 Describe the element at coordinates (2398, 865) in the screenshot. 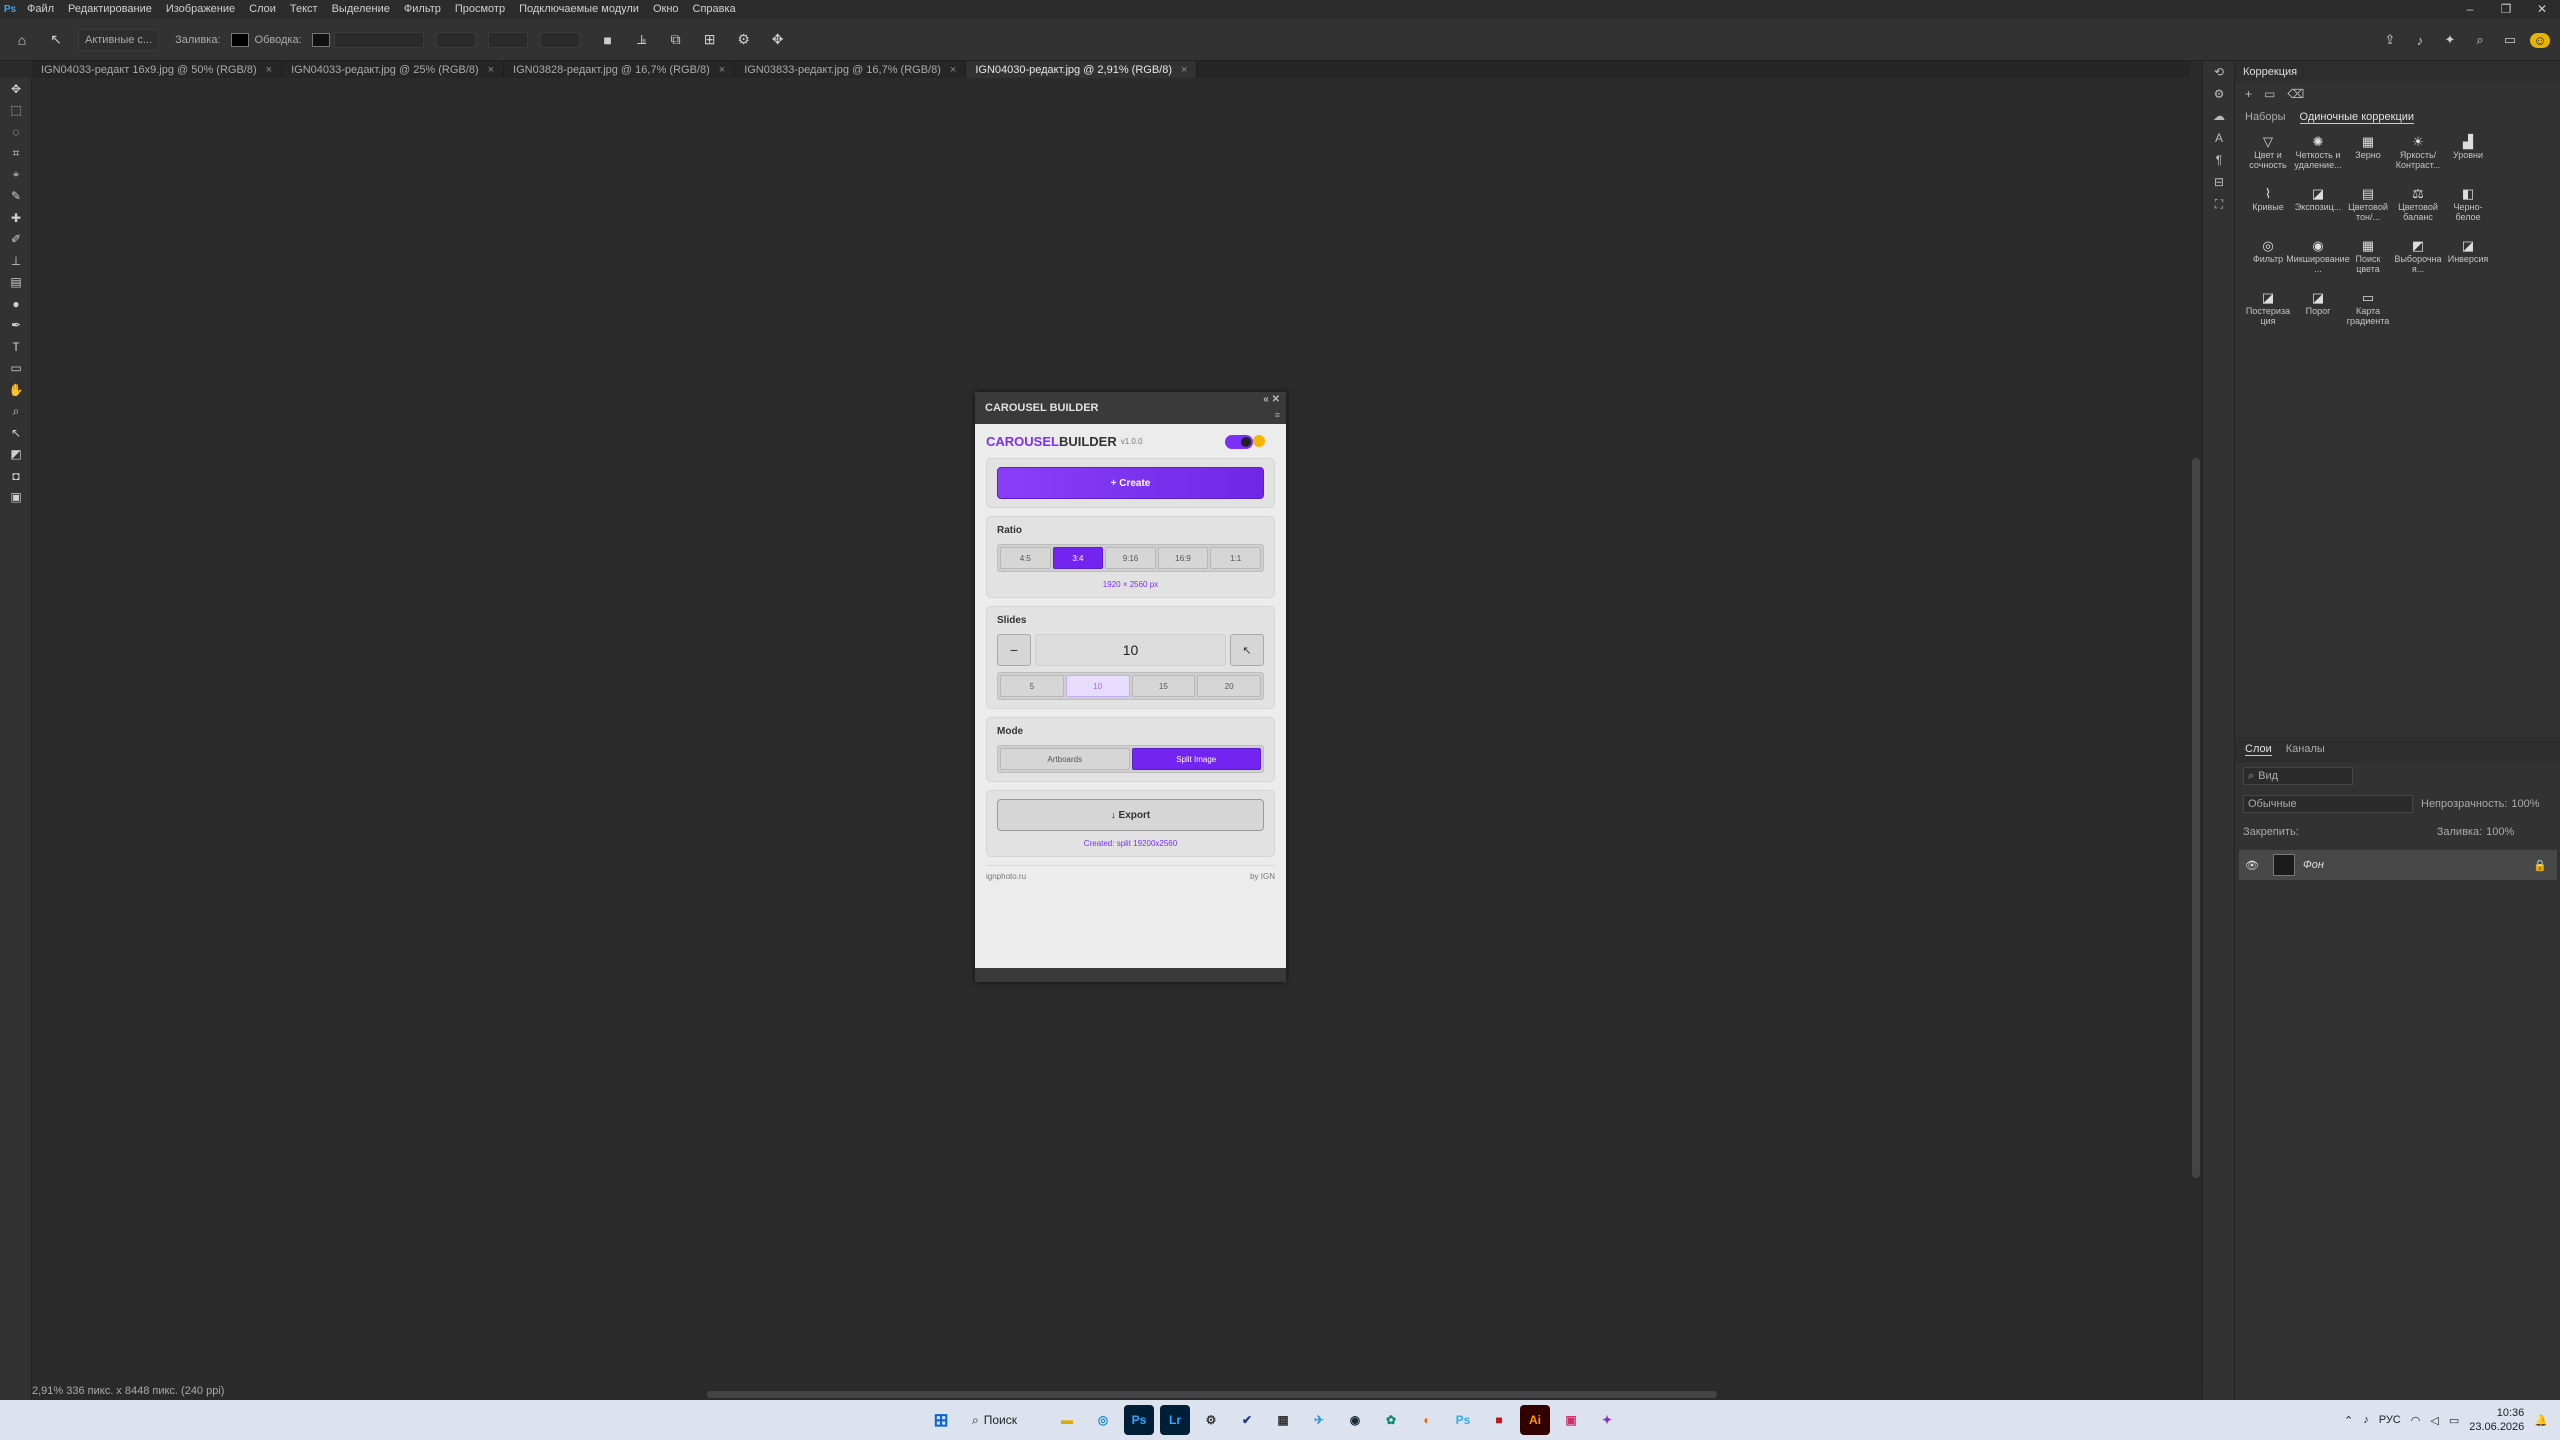

I see `layer-row: 👁 Фон 🔒` at that location.